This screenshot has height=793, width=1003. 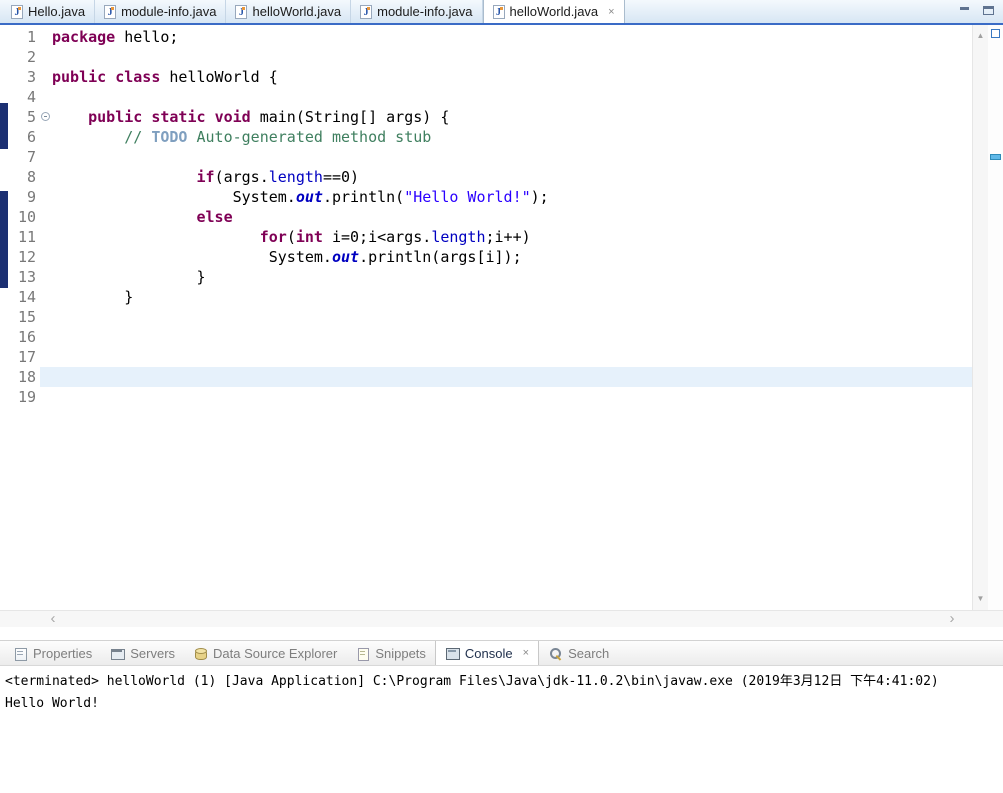 What do you see at coordinates (26, 297) in the screenshot?
I see `line-number: 14` at bounding box center [26, 297].